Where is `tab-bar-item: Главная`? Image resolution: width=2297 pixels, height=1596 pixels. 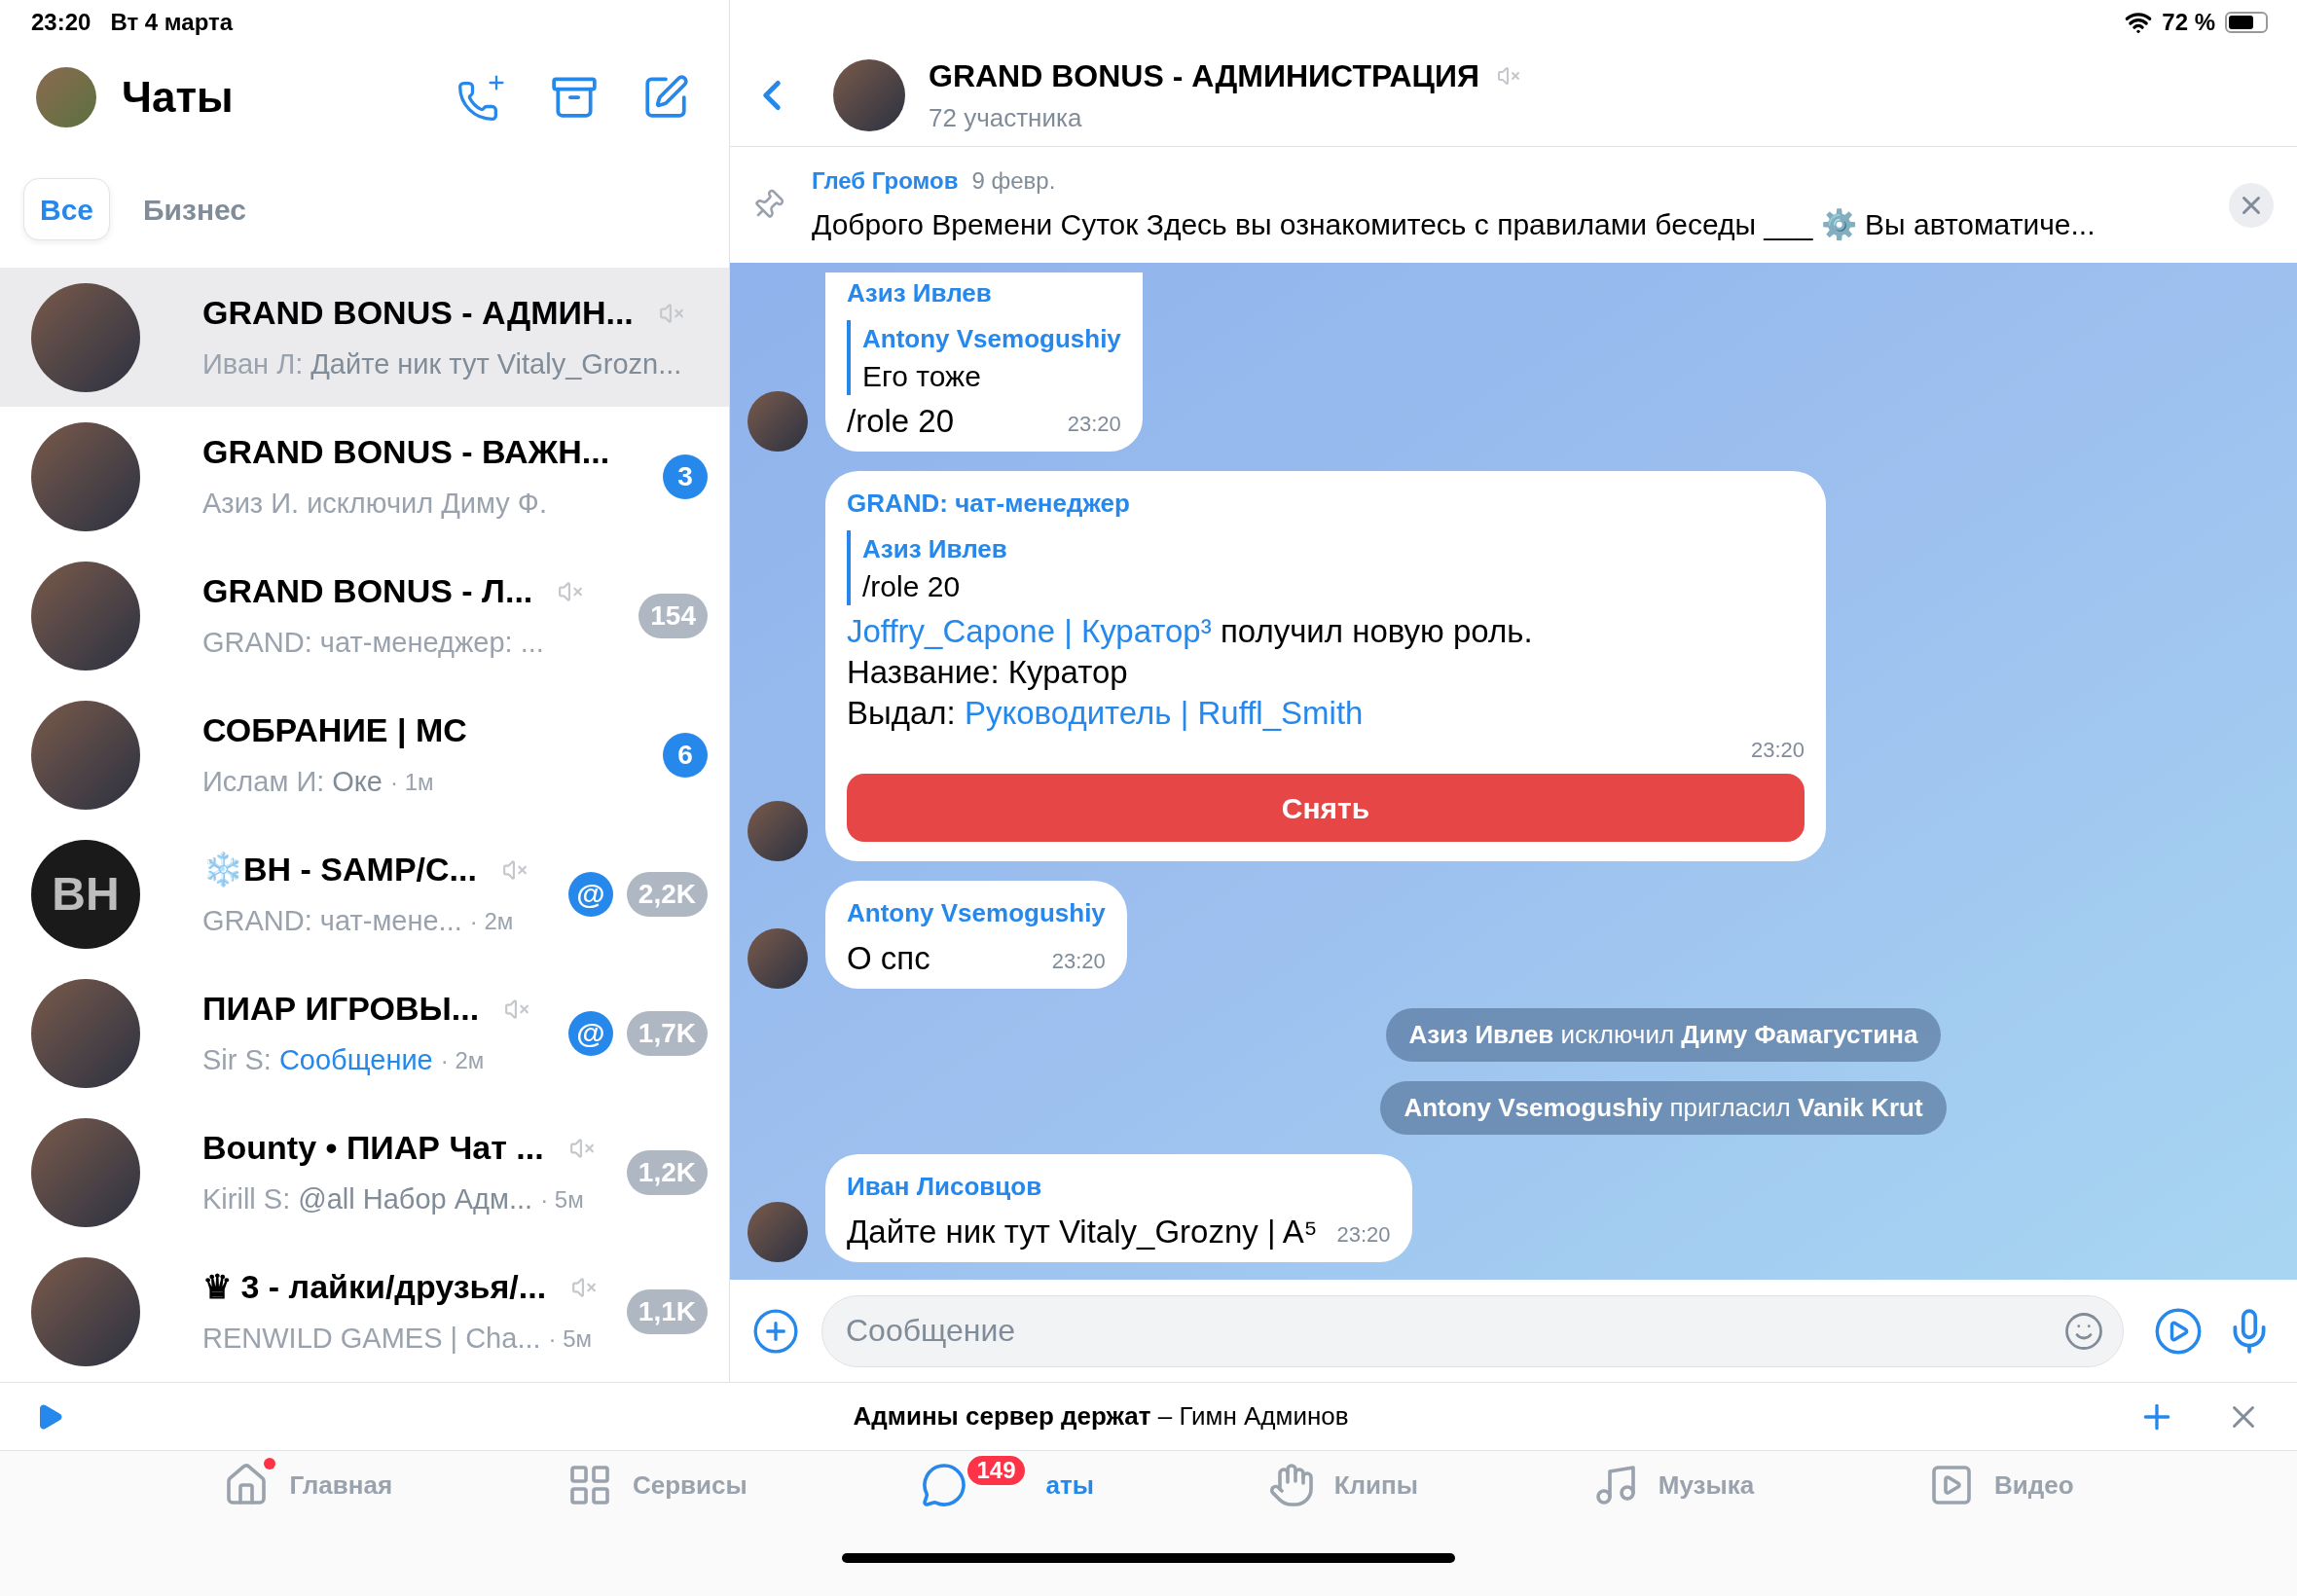 tab-bar-item: Главная is located at coordinates (308, 1485).